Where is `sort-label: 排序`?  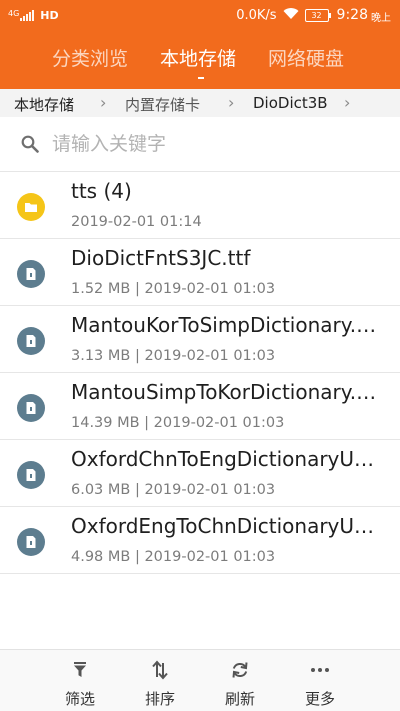
sort-label: 排序 is located at coordinates (159, 699).